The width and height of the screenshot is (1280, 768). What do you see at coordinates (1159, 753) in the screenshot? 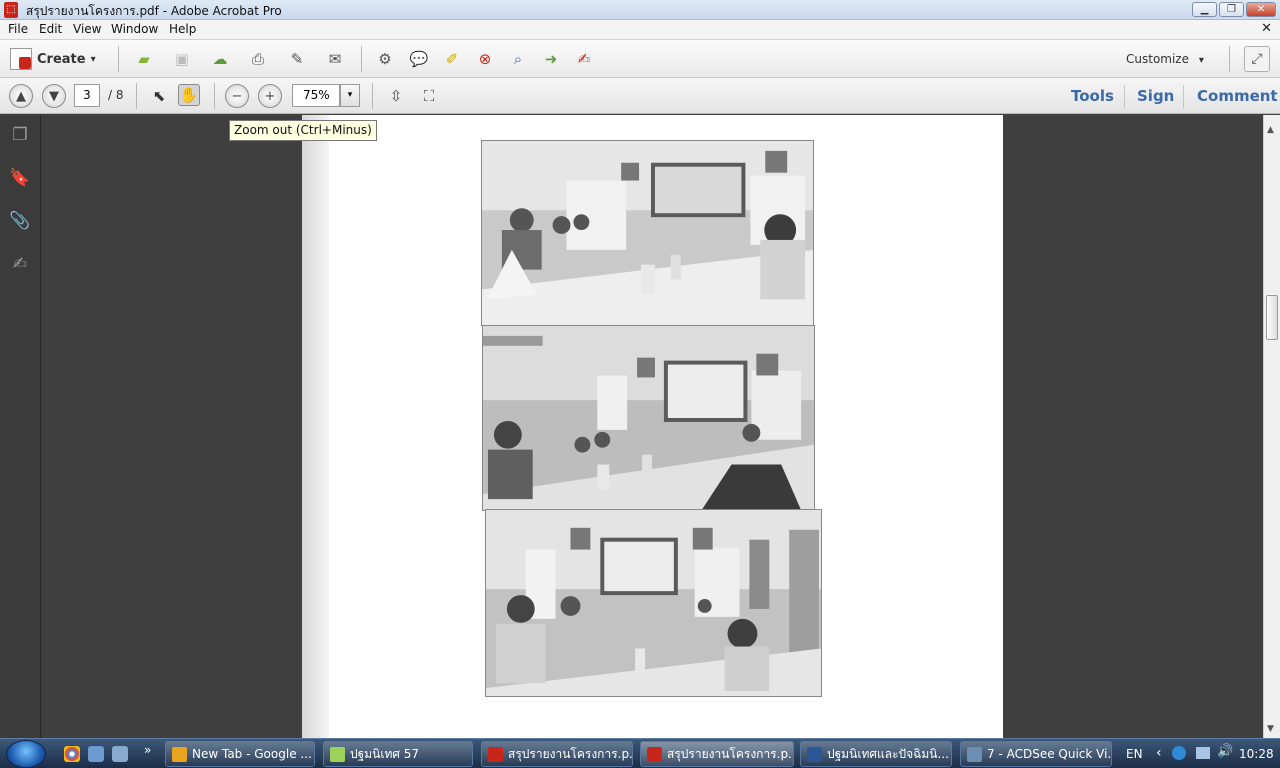
I see `tray-expand-icon: ‹` at bounding box center [1159, 753].